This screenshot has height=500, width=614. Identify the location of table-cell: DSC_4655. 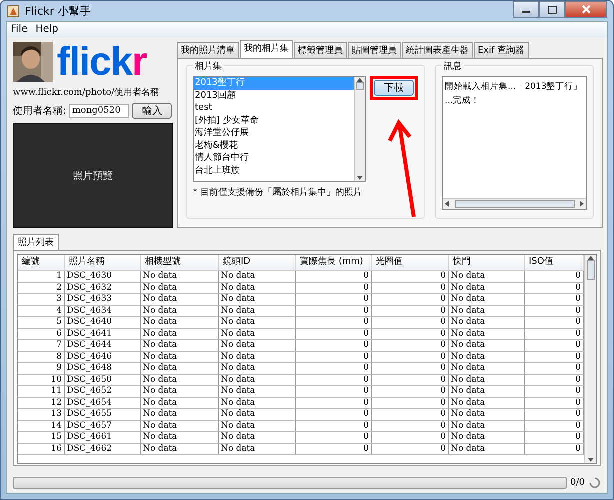
(103, 414).